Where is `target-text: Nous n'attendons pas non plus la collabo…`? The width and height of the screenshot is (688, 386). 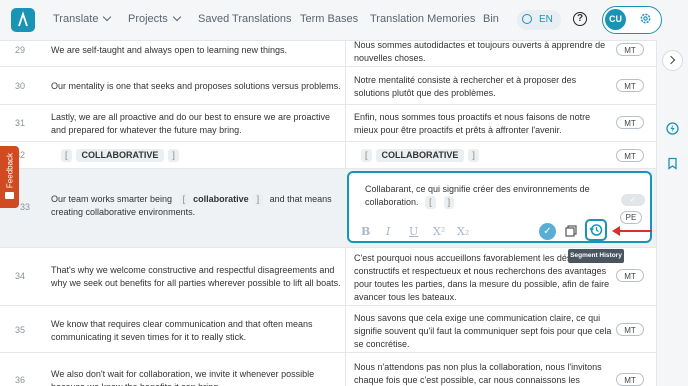 target-text: Nous n'attendons pas non plus la collabo… is located at coordinates (483, 373).